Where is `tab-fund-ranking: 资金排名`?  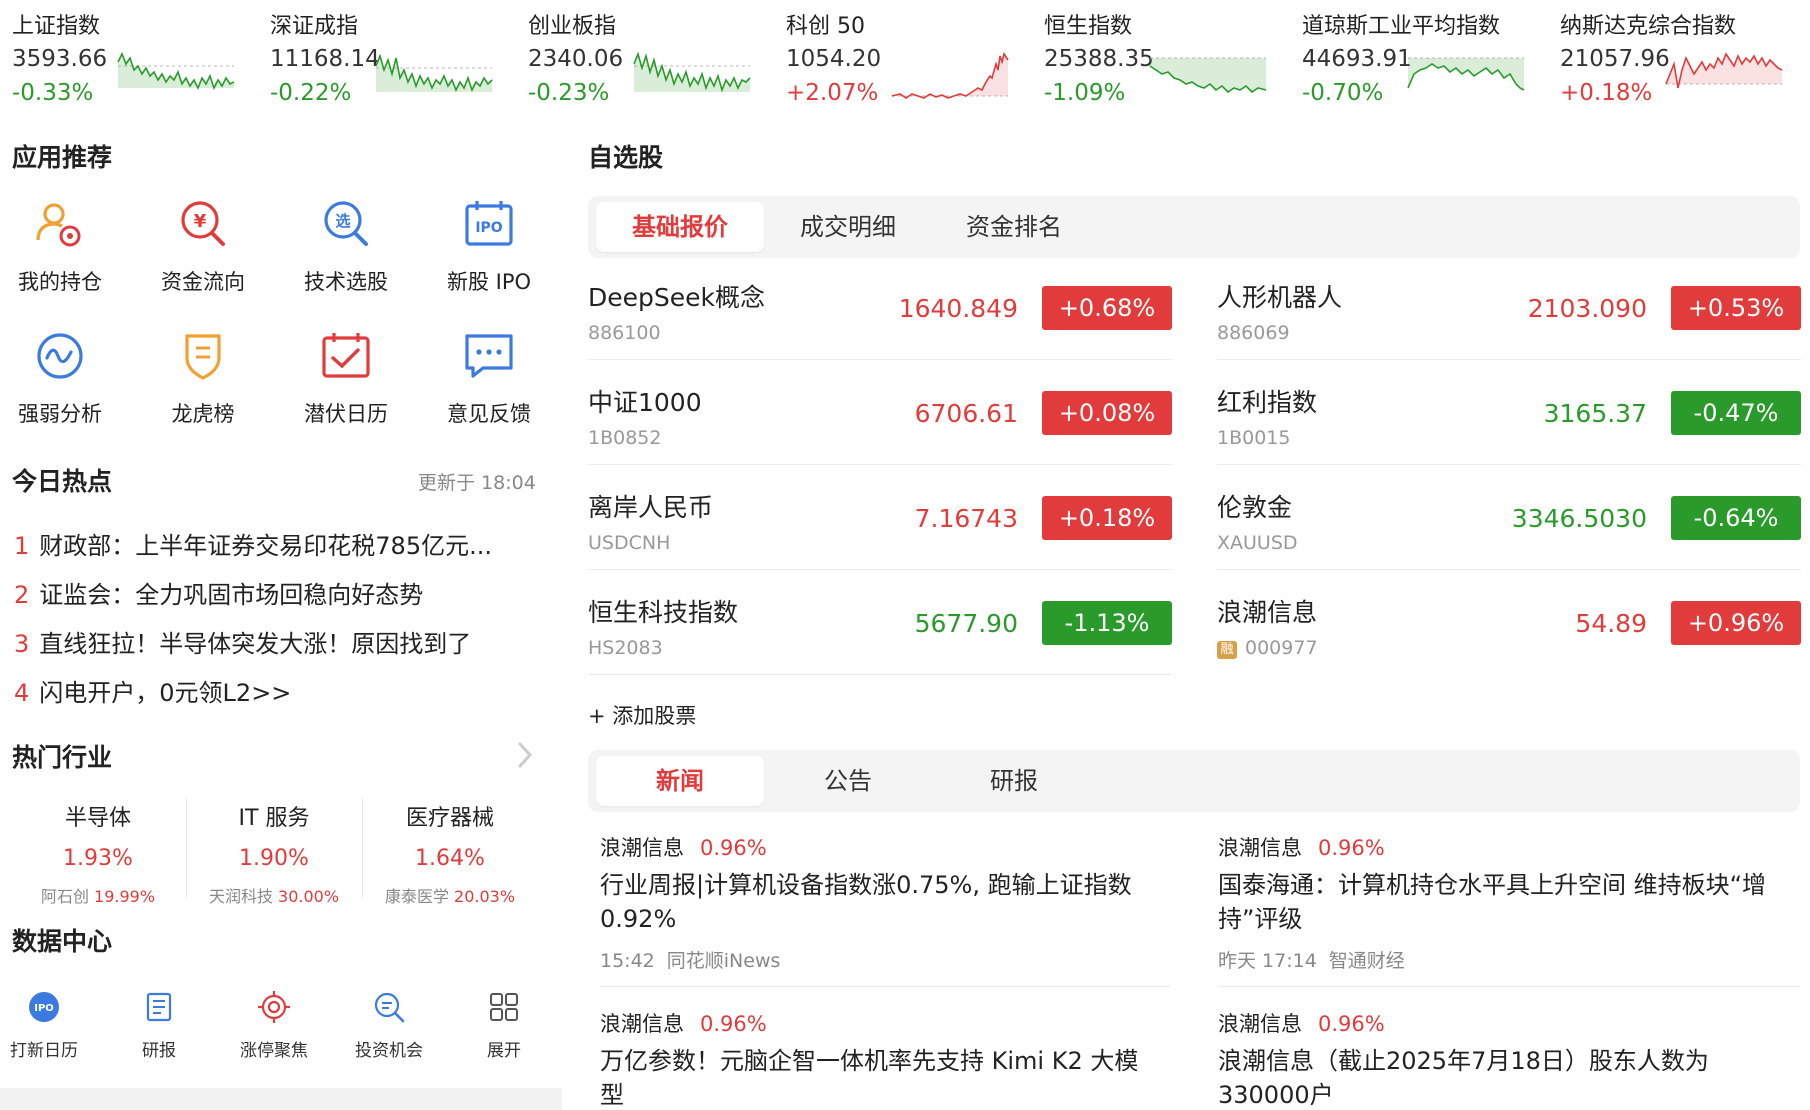
tab-fund-ranking: 资金排名 is located at coordinates (1014, 227).